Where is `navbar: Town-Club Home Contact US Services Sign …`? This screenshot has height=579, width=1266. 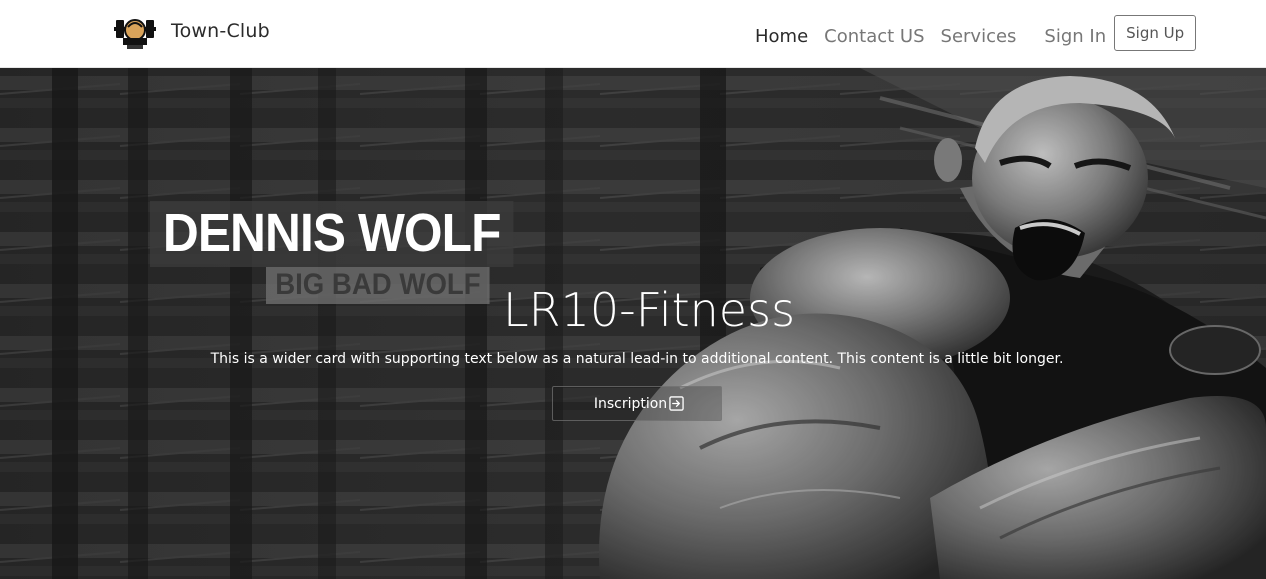
navbar: Town-Club Home Contact US Services Sign … is located at coordinates (633, 34).